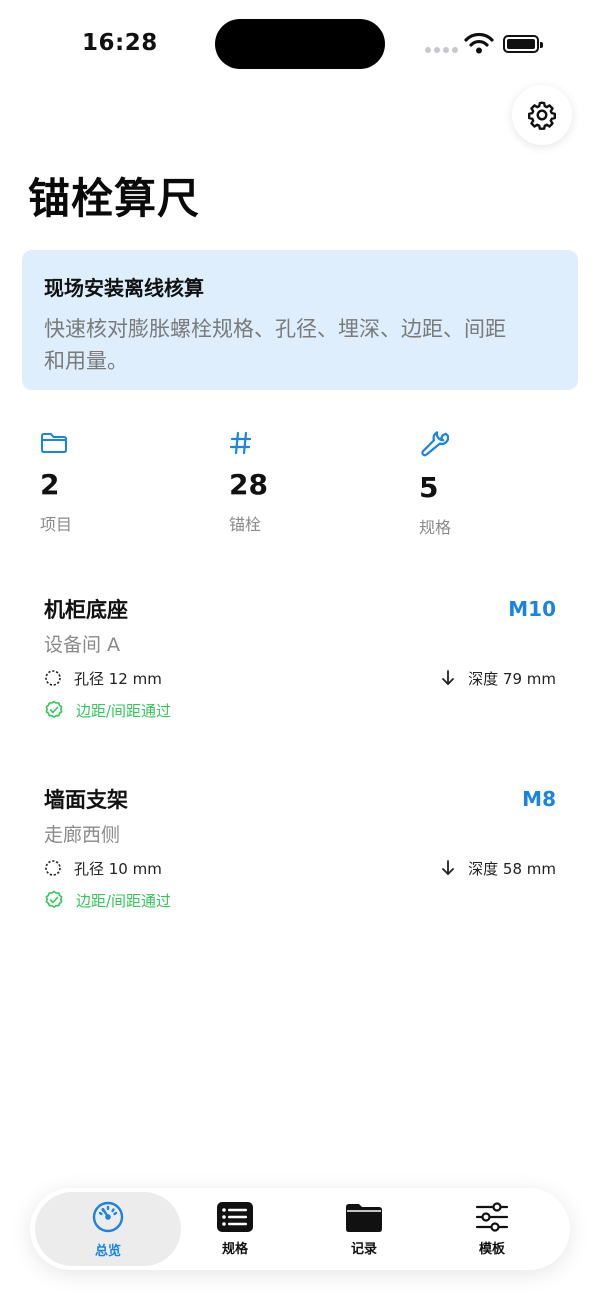  I want to click on record-hole-text: 孔径 10 mm, so click(118, 868).